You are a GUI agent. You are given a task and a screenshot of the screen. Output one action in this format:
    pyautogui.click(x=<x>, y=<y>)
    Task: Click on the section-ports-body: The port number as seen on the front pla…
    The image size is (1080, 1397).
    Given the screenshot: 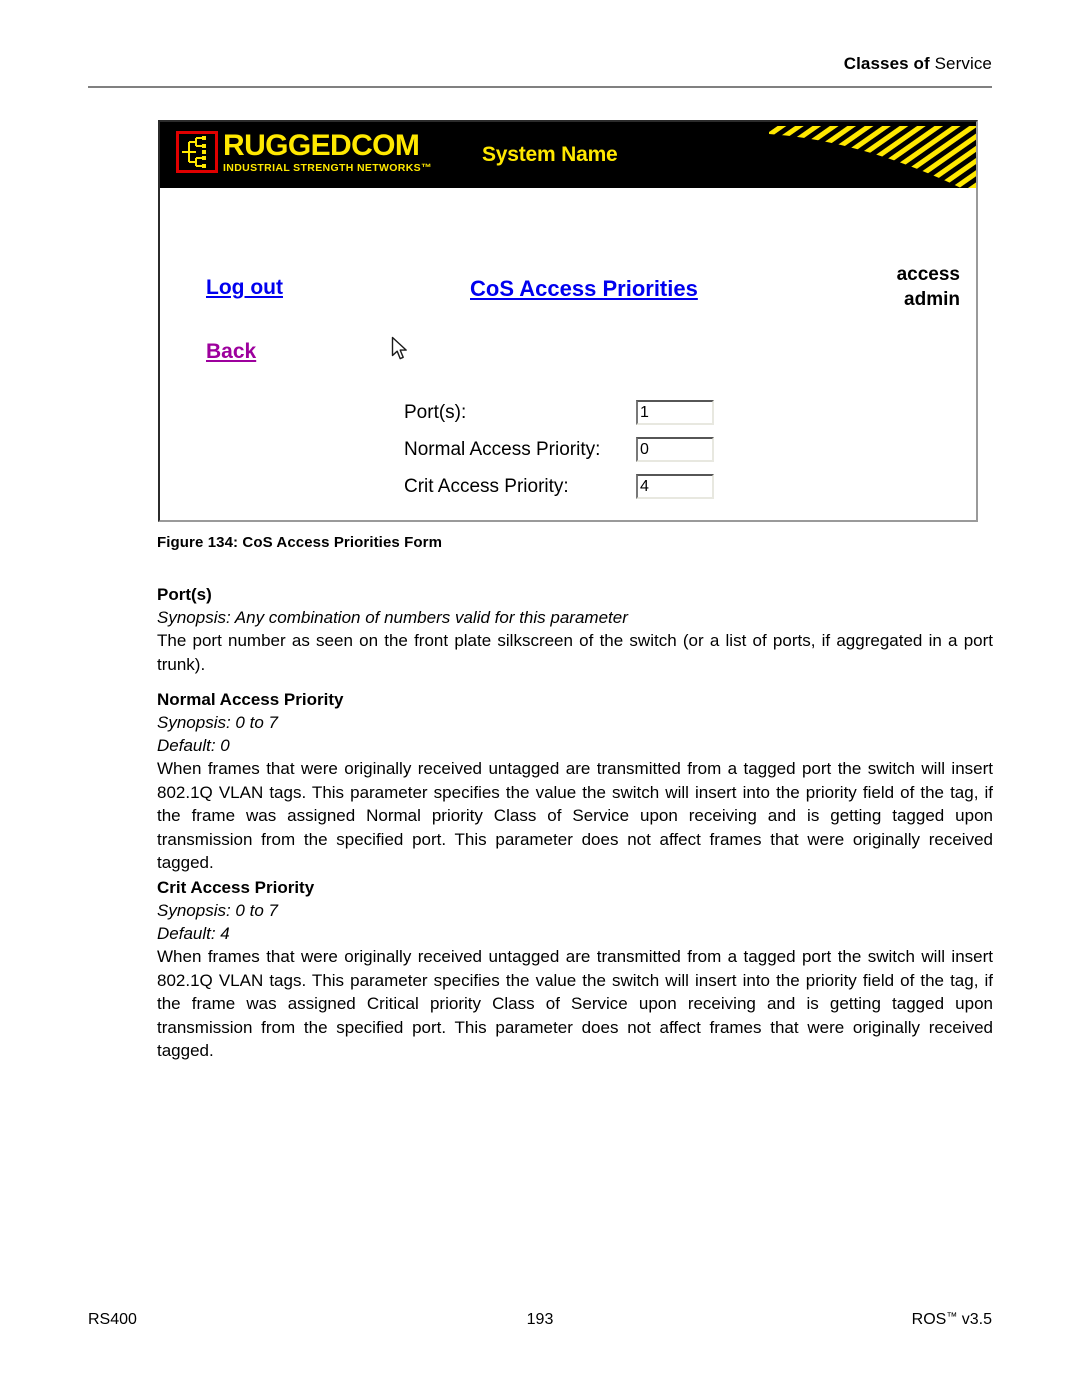 What is the action you would take?
    pyautogui.click(x=575, y=652)
    